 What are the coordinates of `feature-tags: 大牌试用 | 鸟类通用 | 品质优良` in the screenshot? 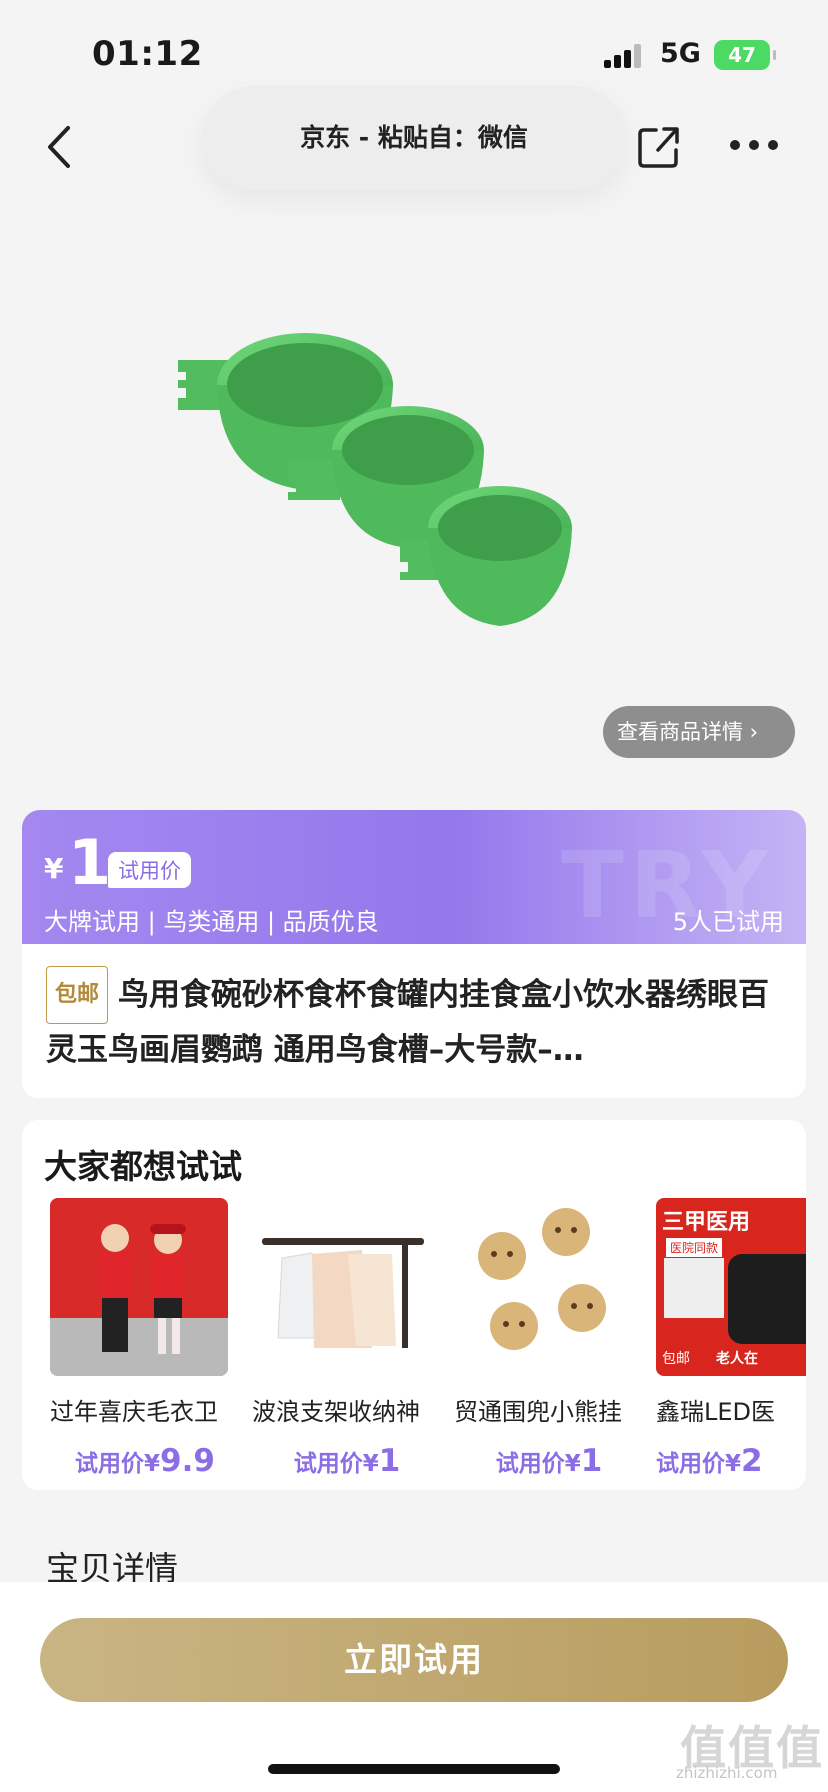 It's located at (211, 922).